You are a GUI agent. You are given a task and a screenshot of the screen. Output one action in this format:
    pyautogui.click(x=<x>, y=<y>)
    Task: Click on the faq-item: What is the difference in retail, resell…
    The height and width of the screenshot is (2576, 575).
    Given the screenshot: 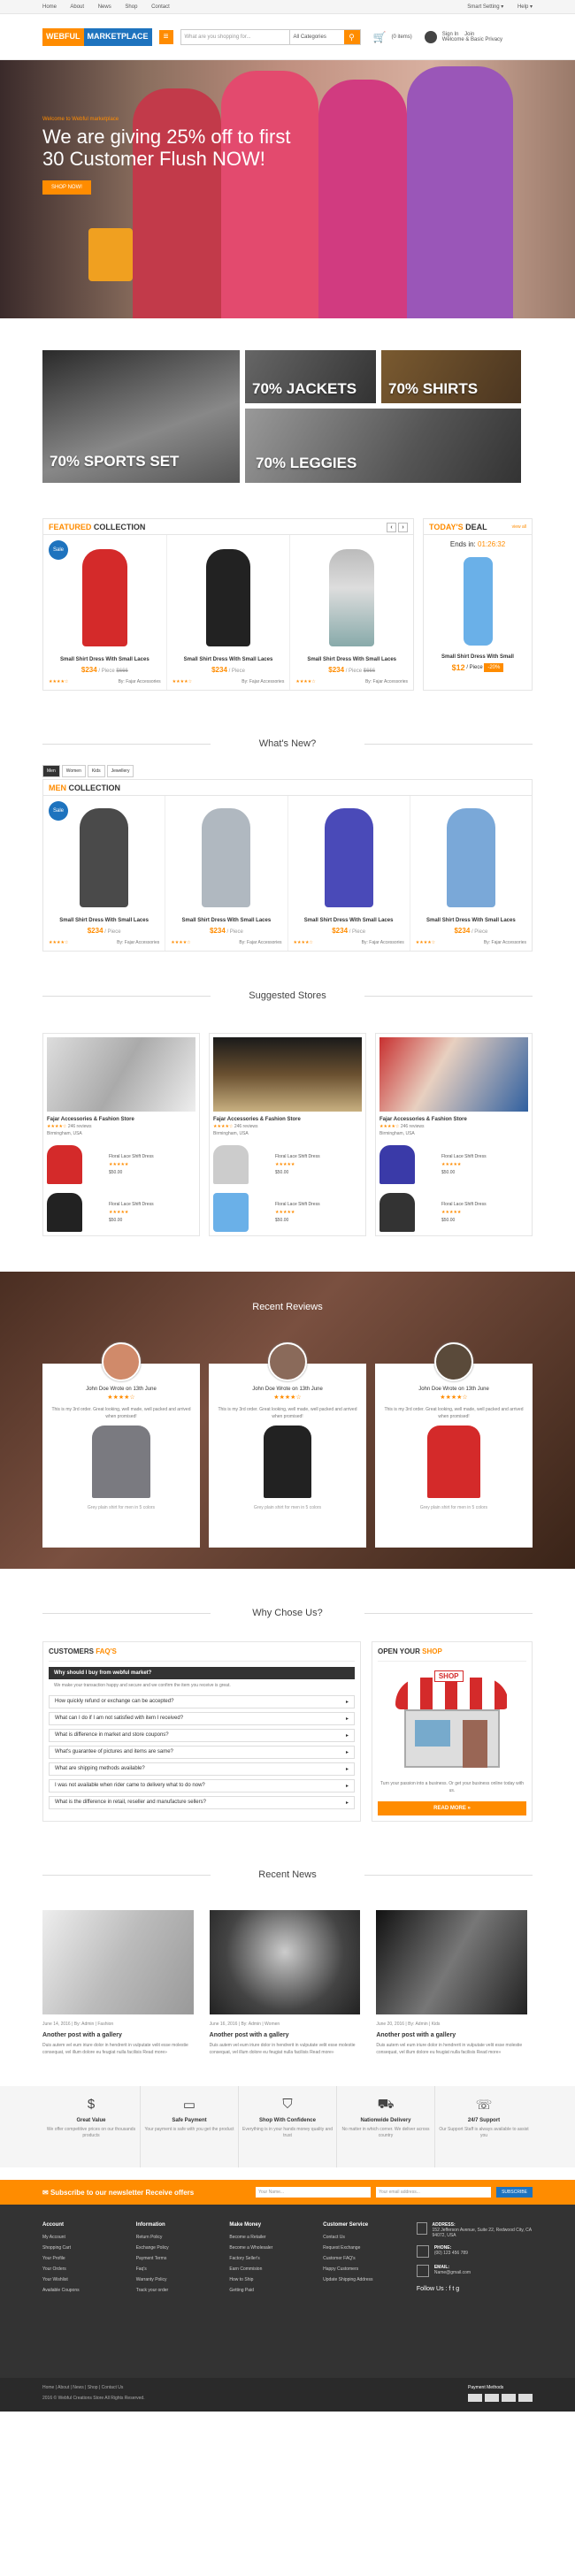 What is the action you would take?
    pyautogui.click(x=202, y=1802)
    